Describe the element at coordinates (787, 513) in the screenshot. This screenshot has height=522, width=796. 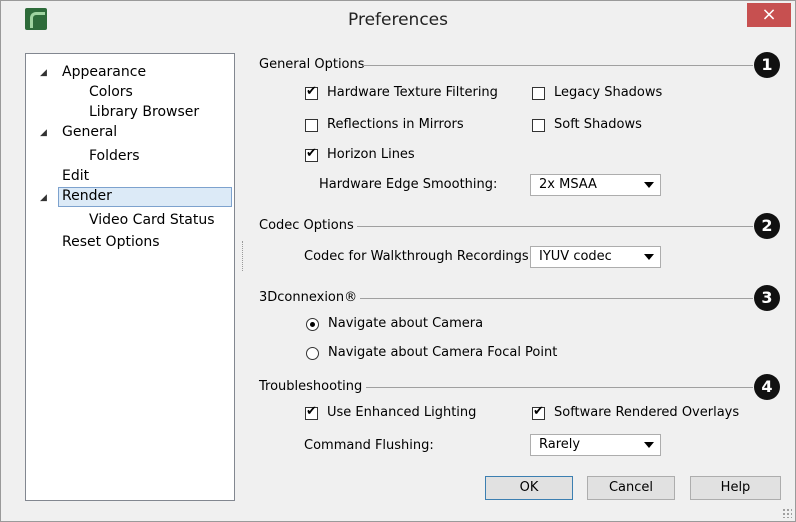
I see `resize-grip-icon` at that location.